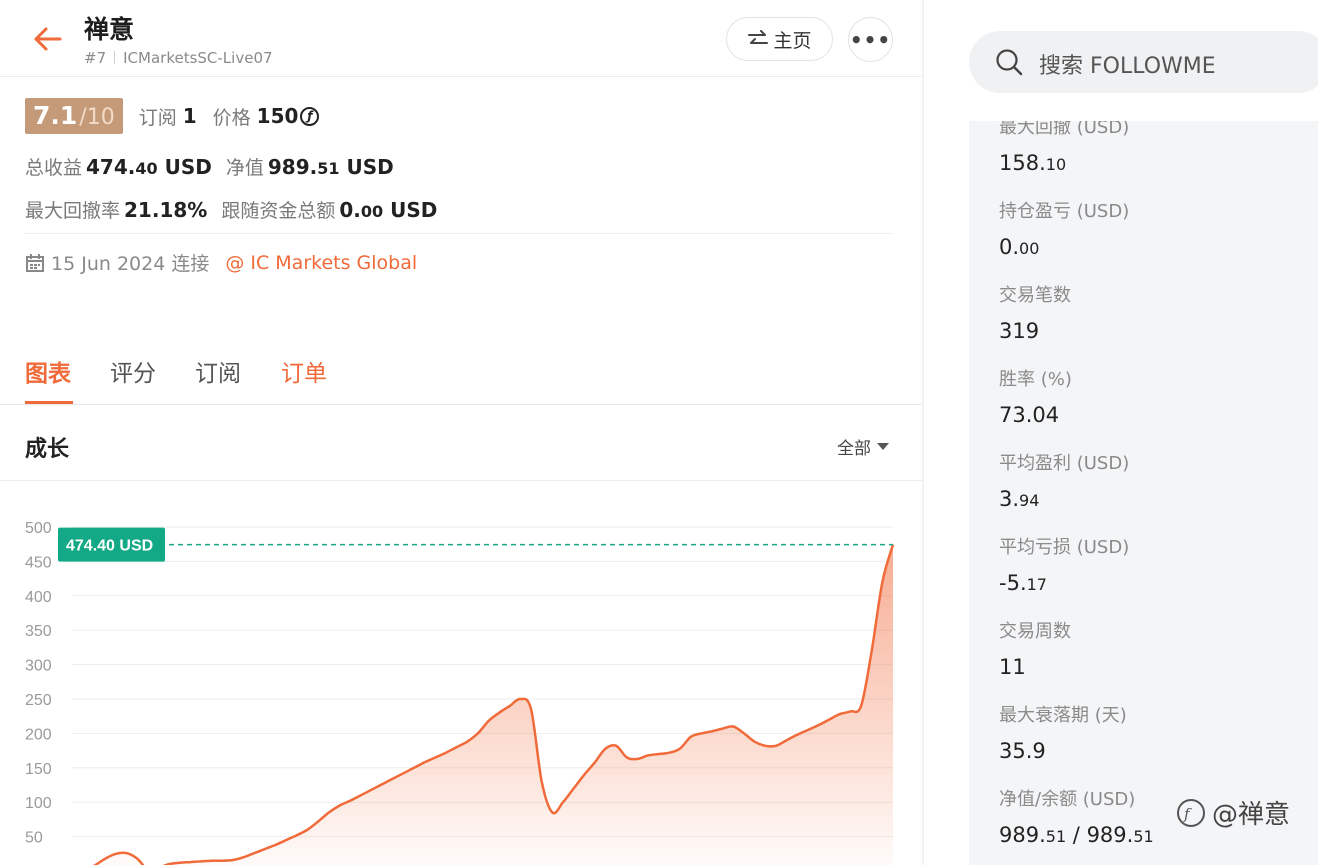  I want to click on price-label: 价格, so click(231, 117).